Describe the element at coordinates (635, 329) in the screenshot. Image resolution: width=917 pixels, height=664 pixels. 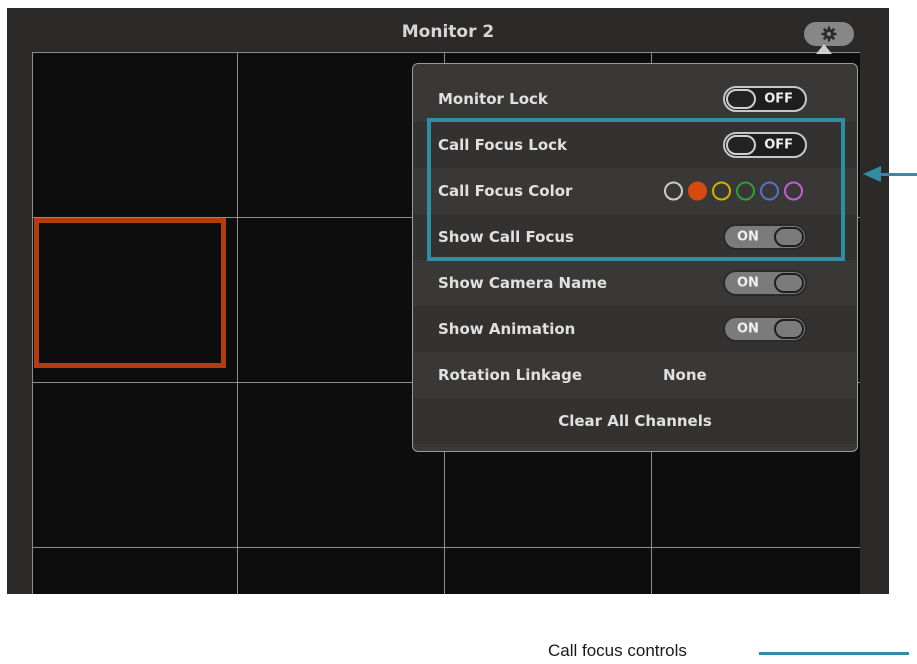
I see `show-animation-row: Show Animation ON` at that location.